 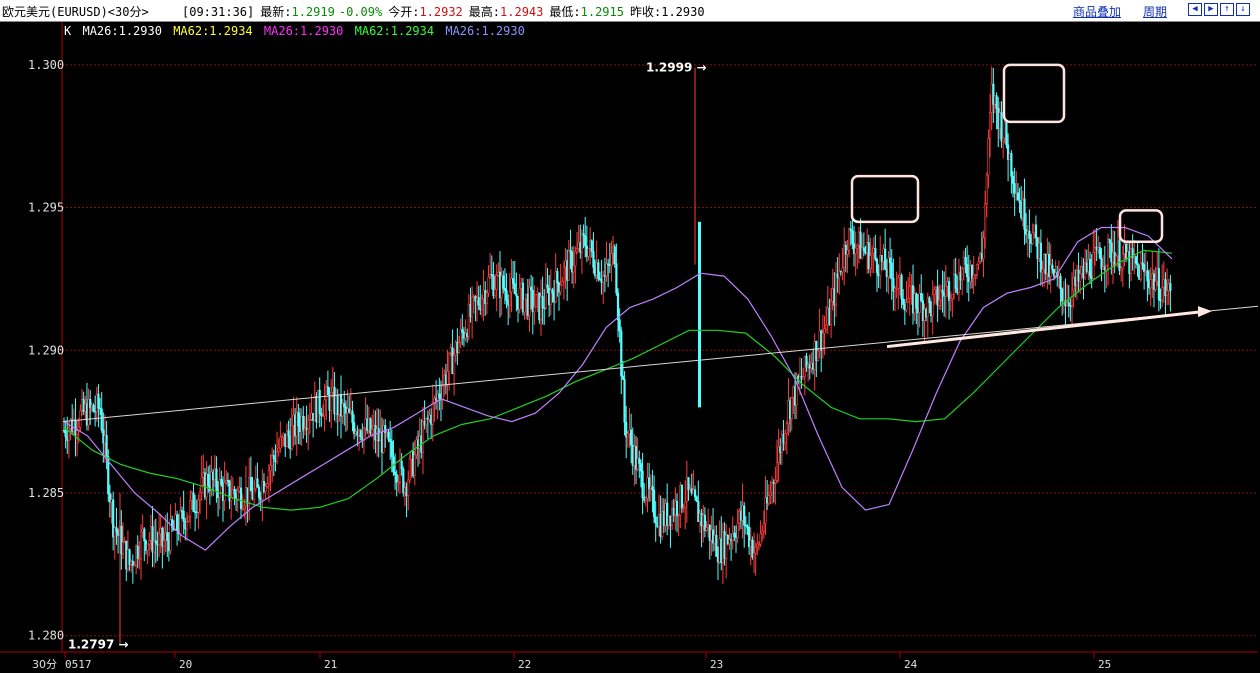 I want to click on overlay-link: 商品叠加, so click(x=1097, y=11).